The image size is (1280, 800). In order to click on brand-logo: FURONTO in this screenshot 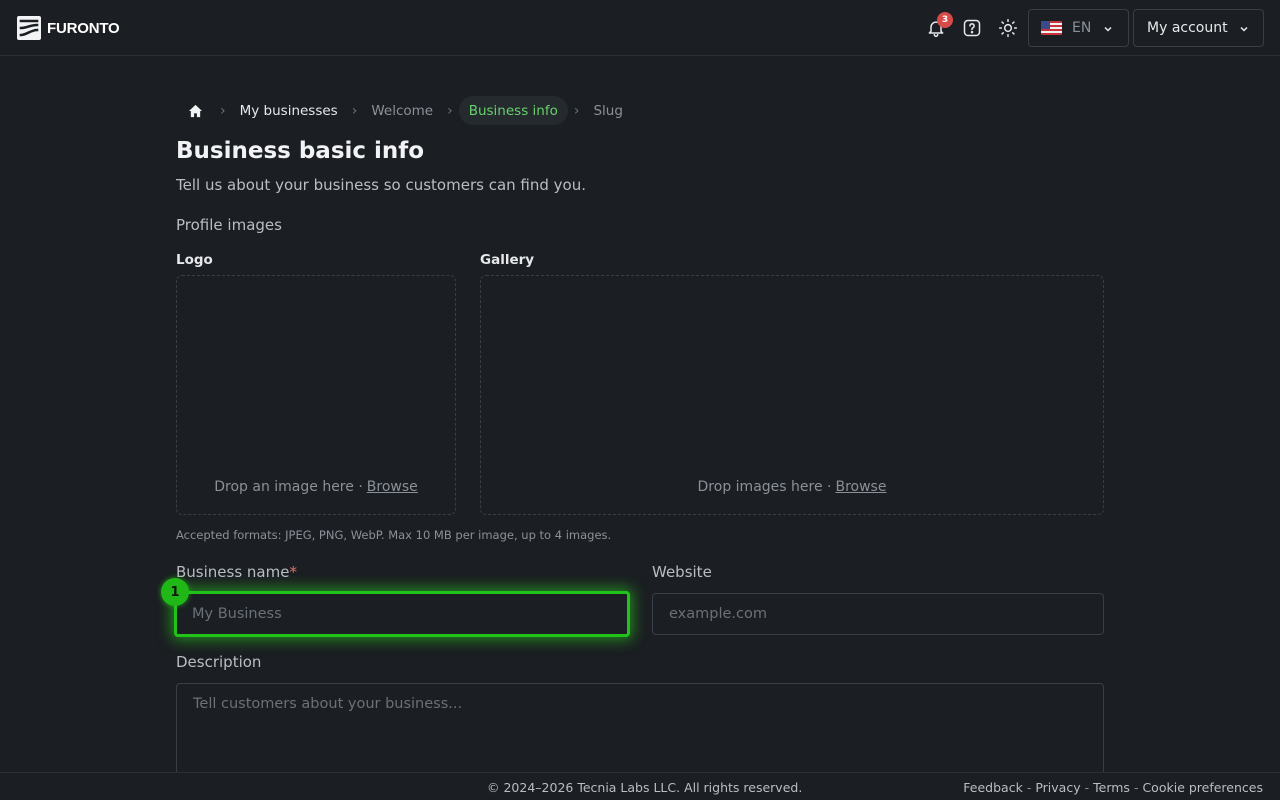, I will do `click(68, 28)`.